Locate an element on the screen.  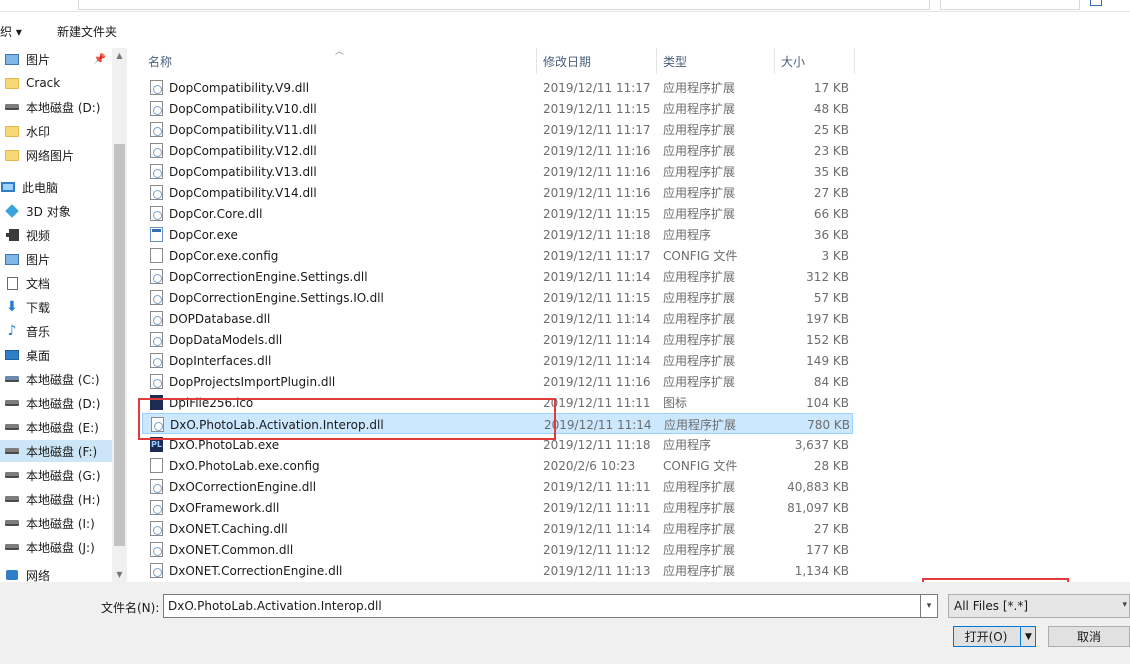
scroll-up-icon: ▲ is located at coordinates (119, 55).